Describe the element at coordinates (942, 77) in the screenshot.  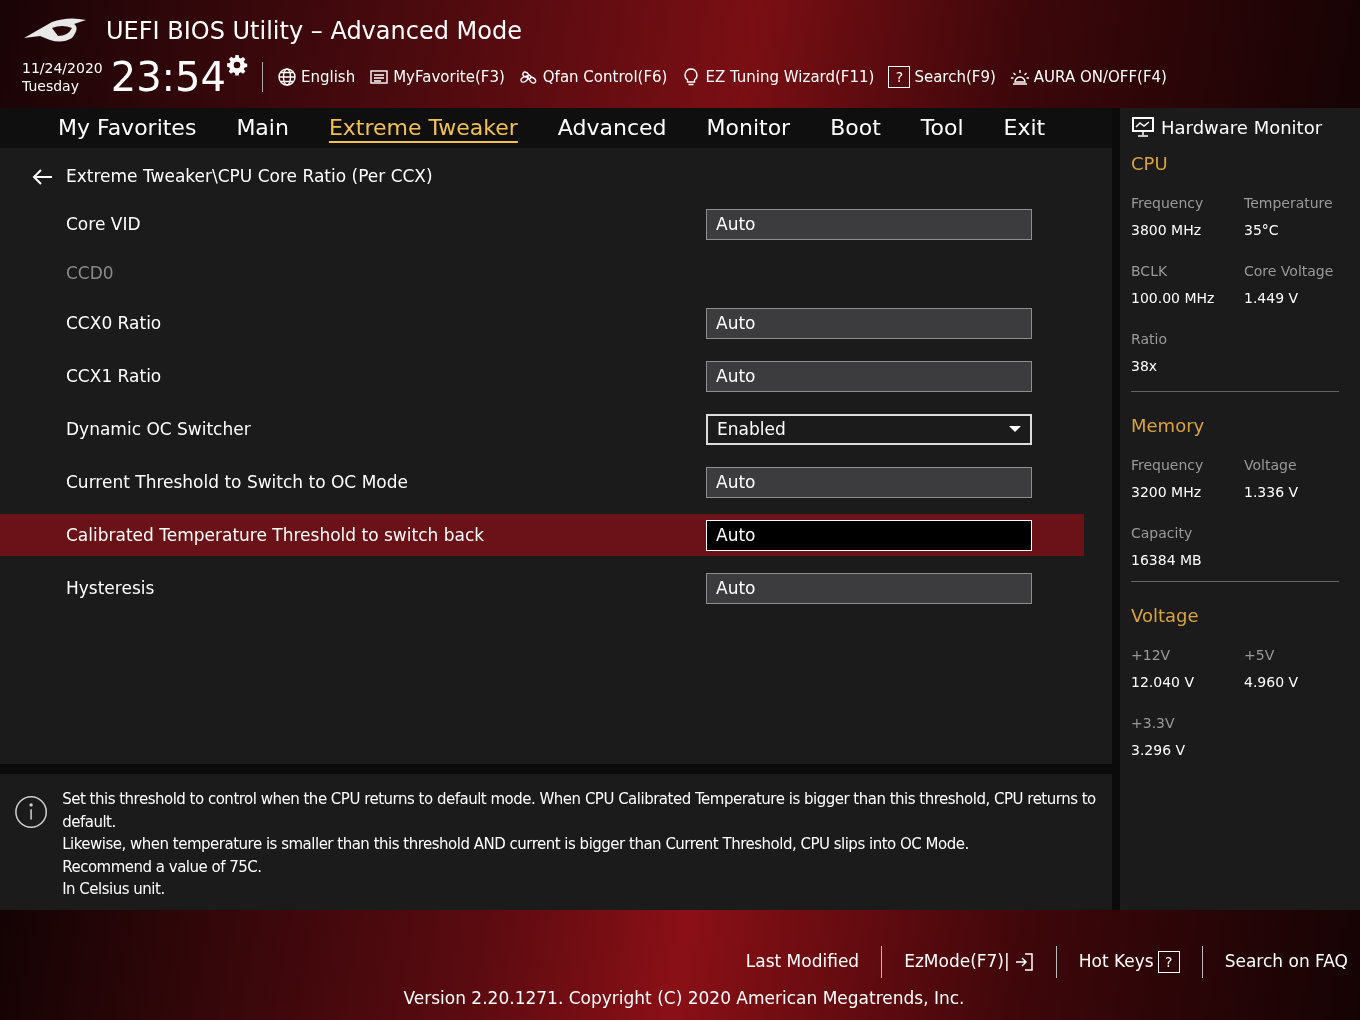
I see `toolbar-button: ? Search(F9)` at that location.